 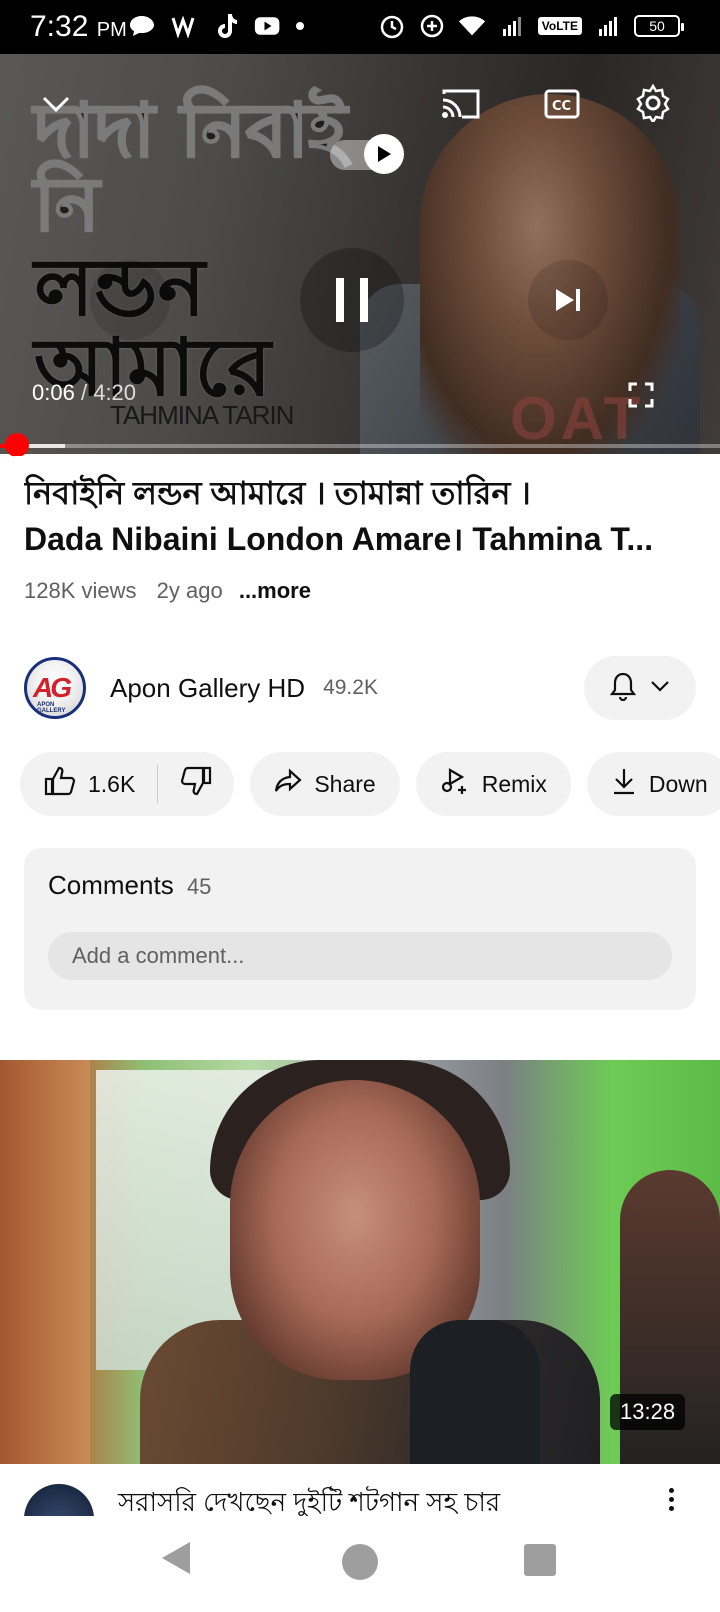 What do you see at coordinates (51, 708) in the screenshot?
I see `avatar-logo-subtext: APON GALLERY` at bounding box center [51, 708].